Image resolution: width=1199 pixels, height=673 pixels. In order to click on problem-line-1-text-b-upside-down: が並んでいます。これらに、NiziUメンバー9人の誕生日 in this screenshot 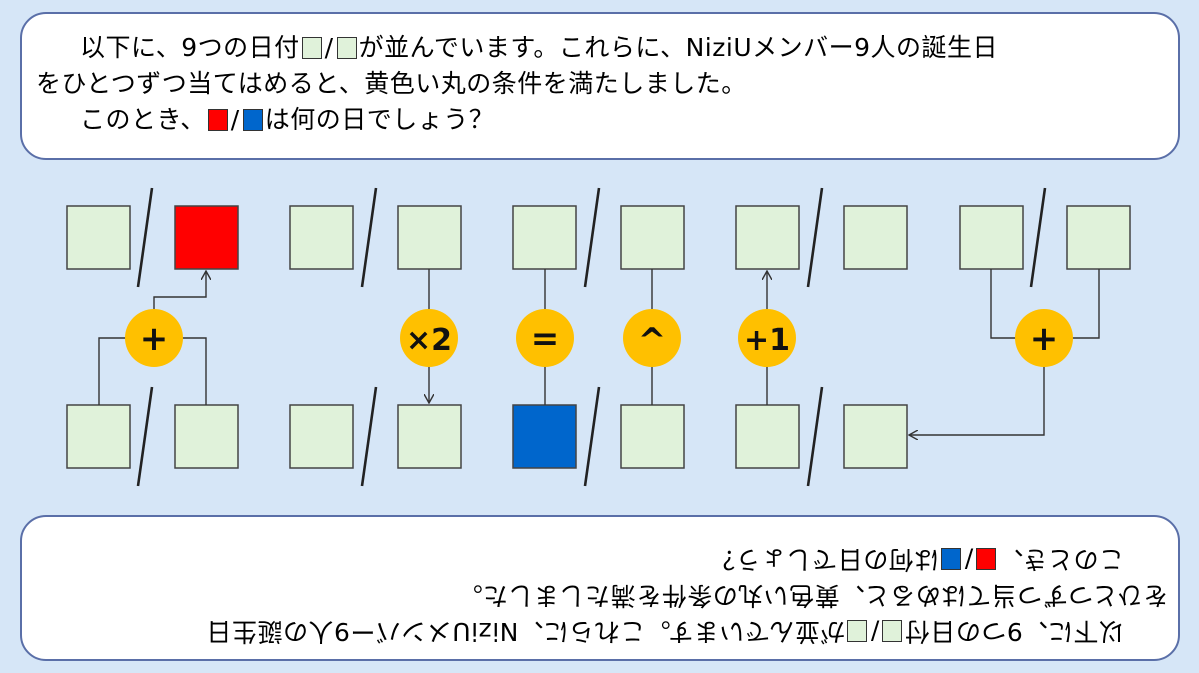, I will do `click(525, 631)`.